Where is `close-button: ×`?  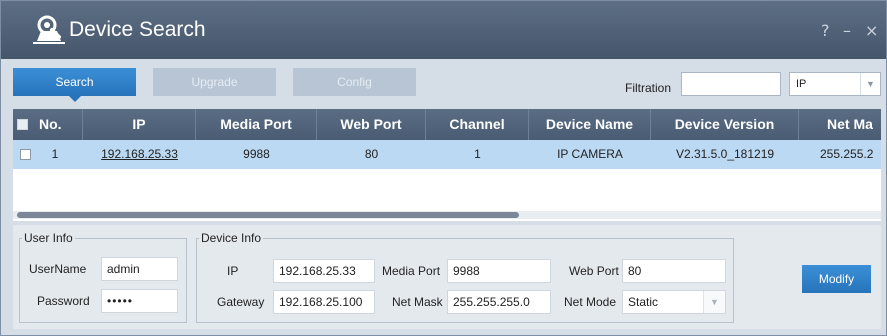 close-button: × is located at coordinates (871, 30).